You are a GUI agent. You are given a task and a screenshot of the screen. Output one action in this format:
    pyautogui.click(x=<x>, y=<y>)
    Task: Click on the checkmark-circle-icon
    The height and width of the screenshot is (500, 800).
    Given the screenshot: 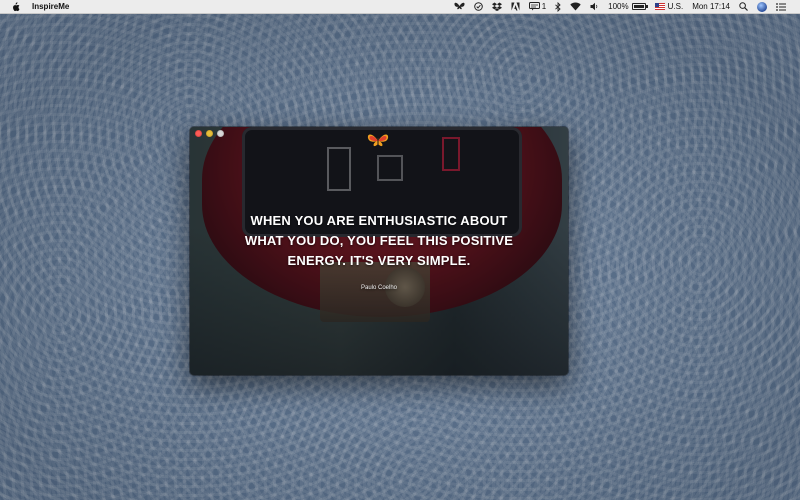 What is the action you would take?
    pyautogui.click(x=478, y=7)
    